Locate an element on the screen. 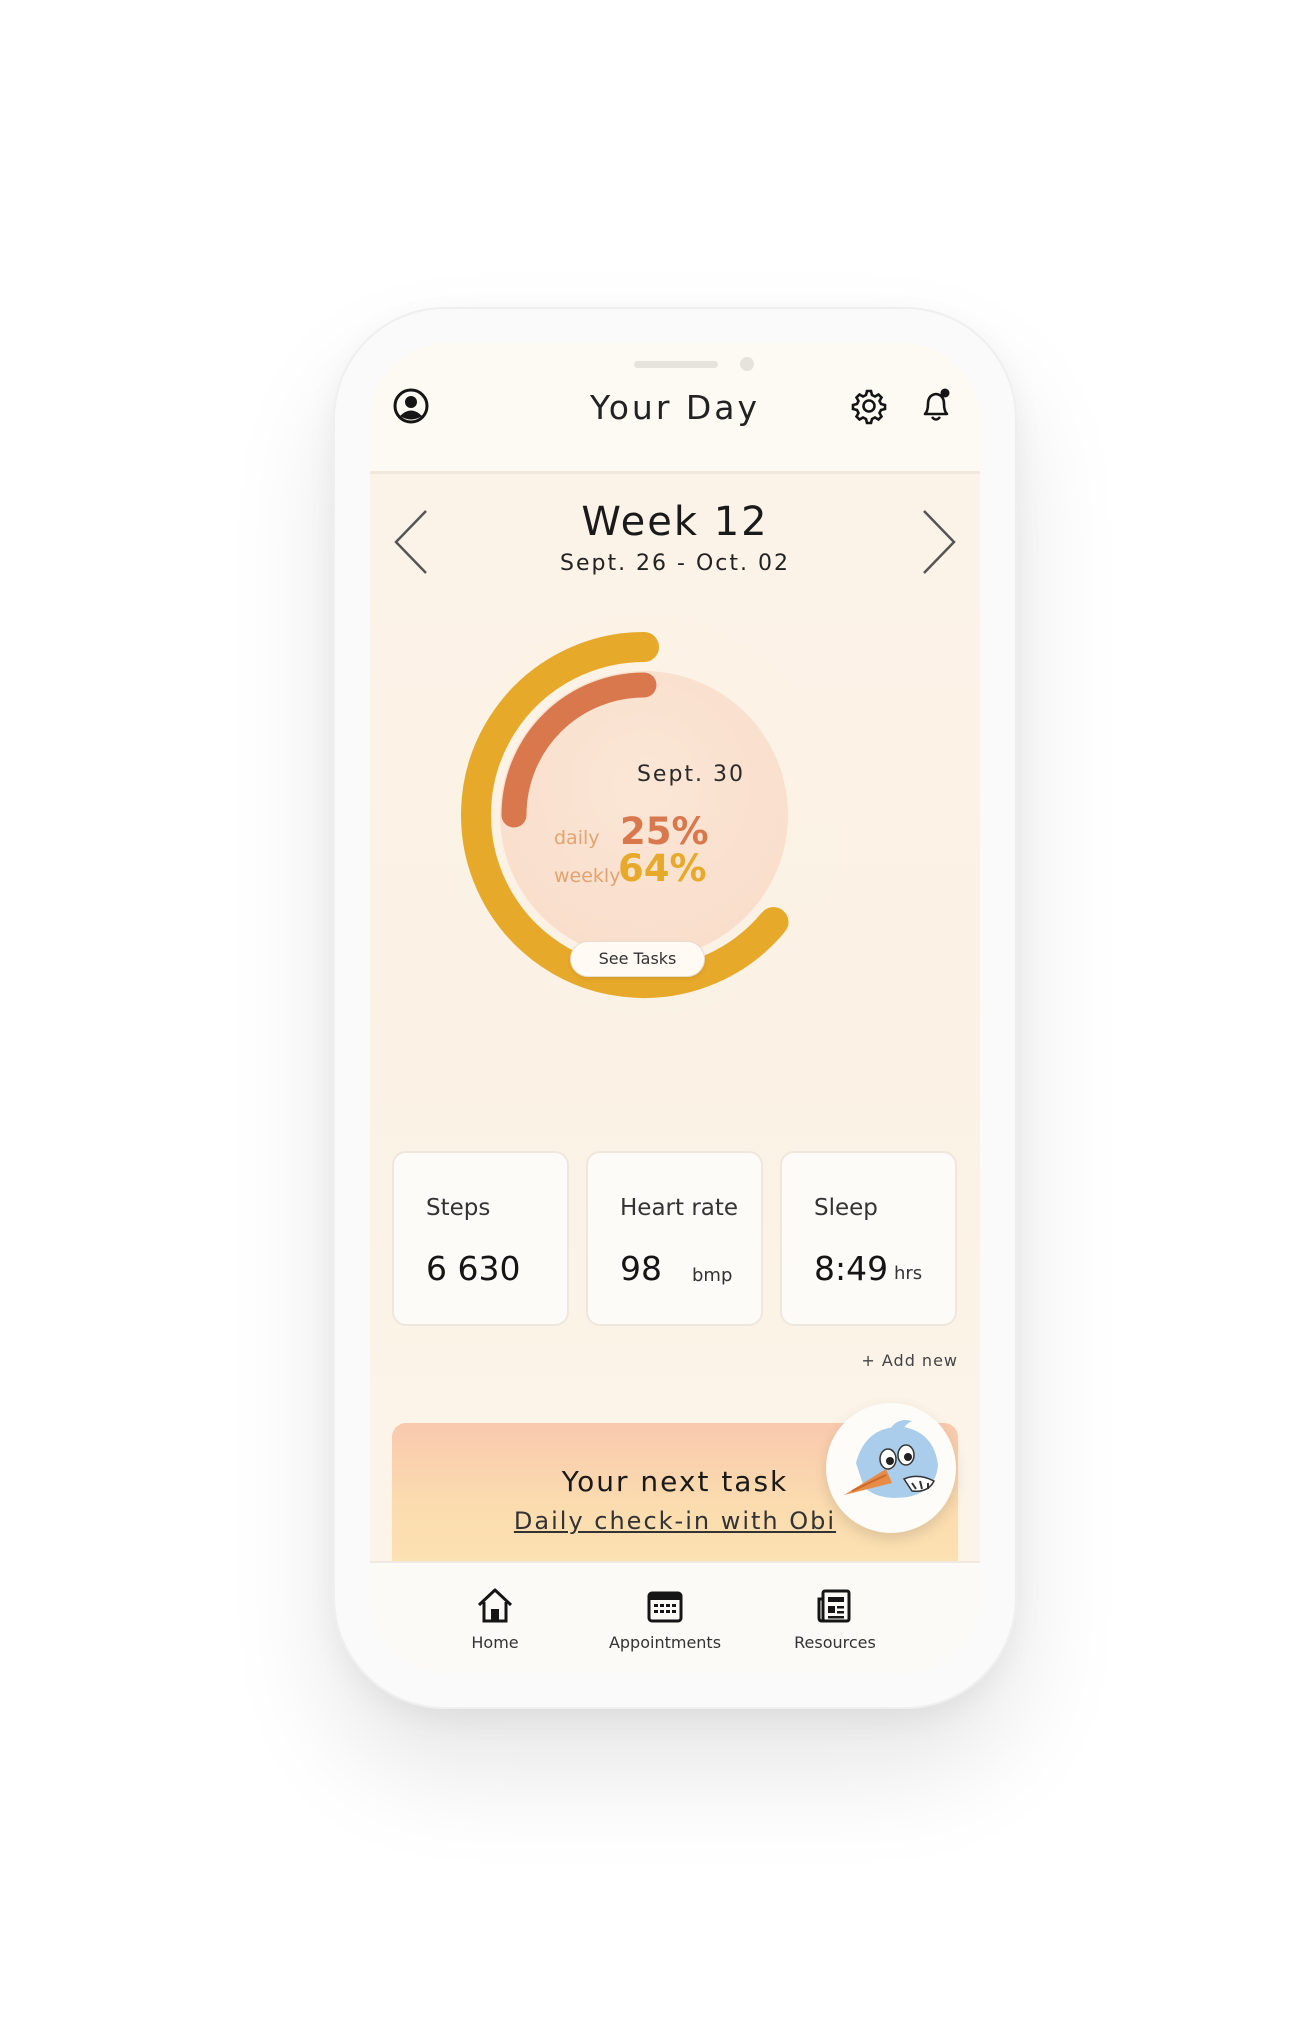 The height and width of the screenshot is (2040, 1315). week-selector: Week 12 Sept. 26 - Oct. 02 is located at coordinates (675, 553).